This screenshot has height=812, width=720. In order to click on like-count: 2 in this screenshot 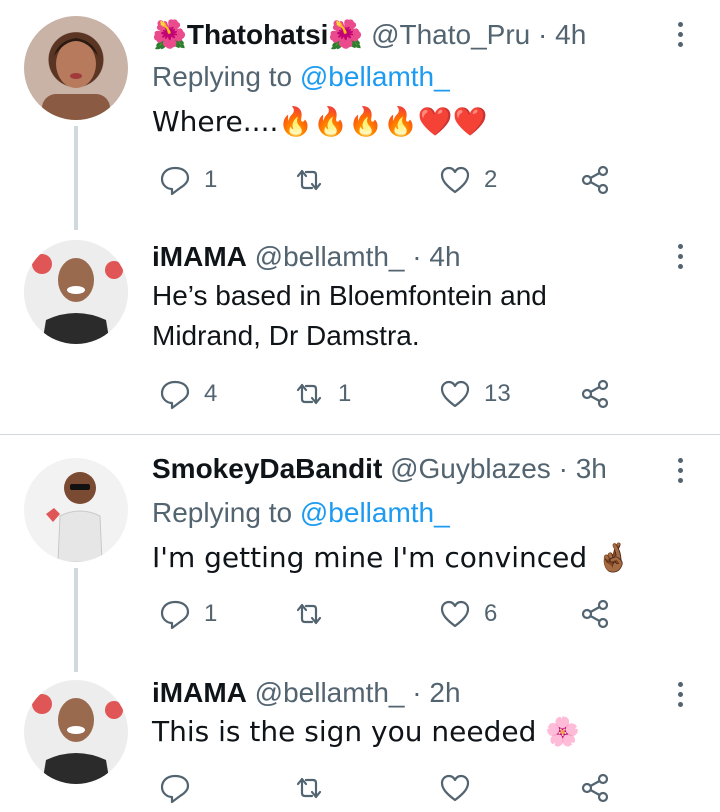, I will do `click(491, 179)`.